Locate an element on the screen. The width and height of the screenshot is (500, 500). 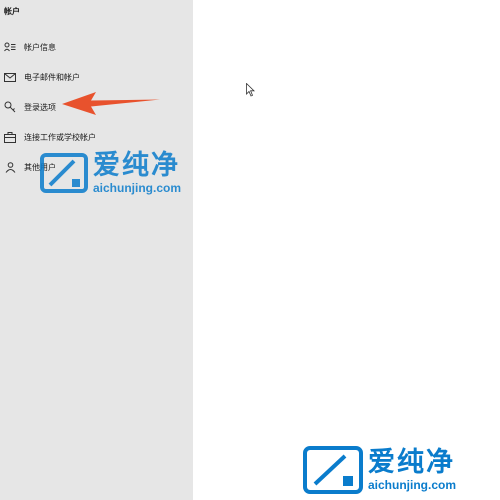
key-icon is located at coordinates (10, 107).